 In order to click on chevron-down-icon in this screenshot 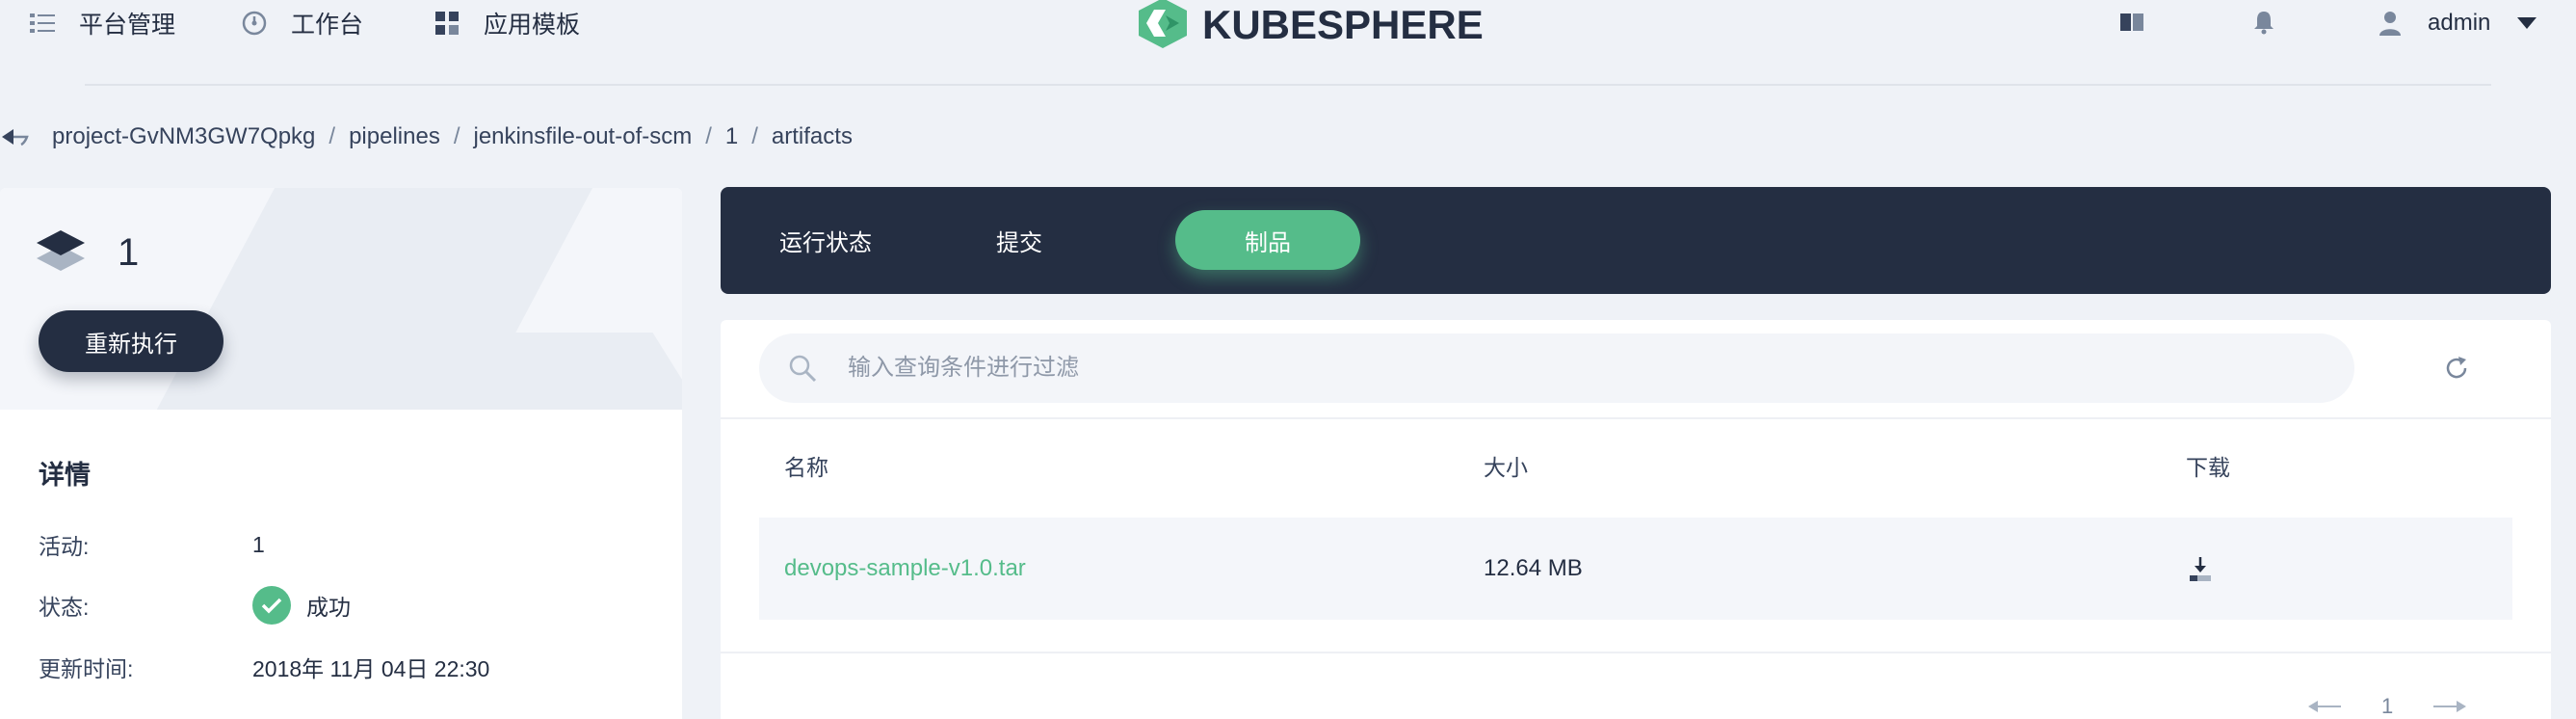, I will do `click(2527, 23)`.